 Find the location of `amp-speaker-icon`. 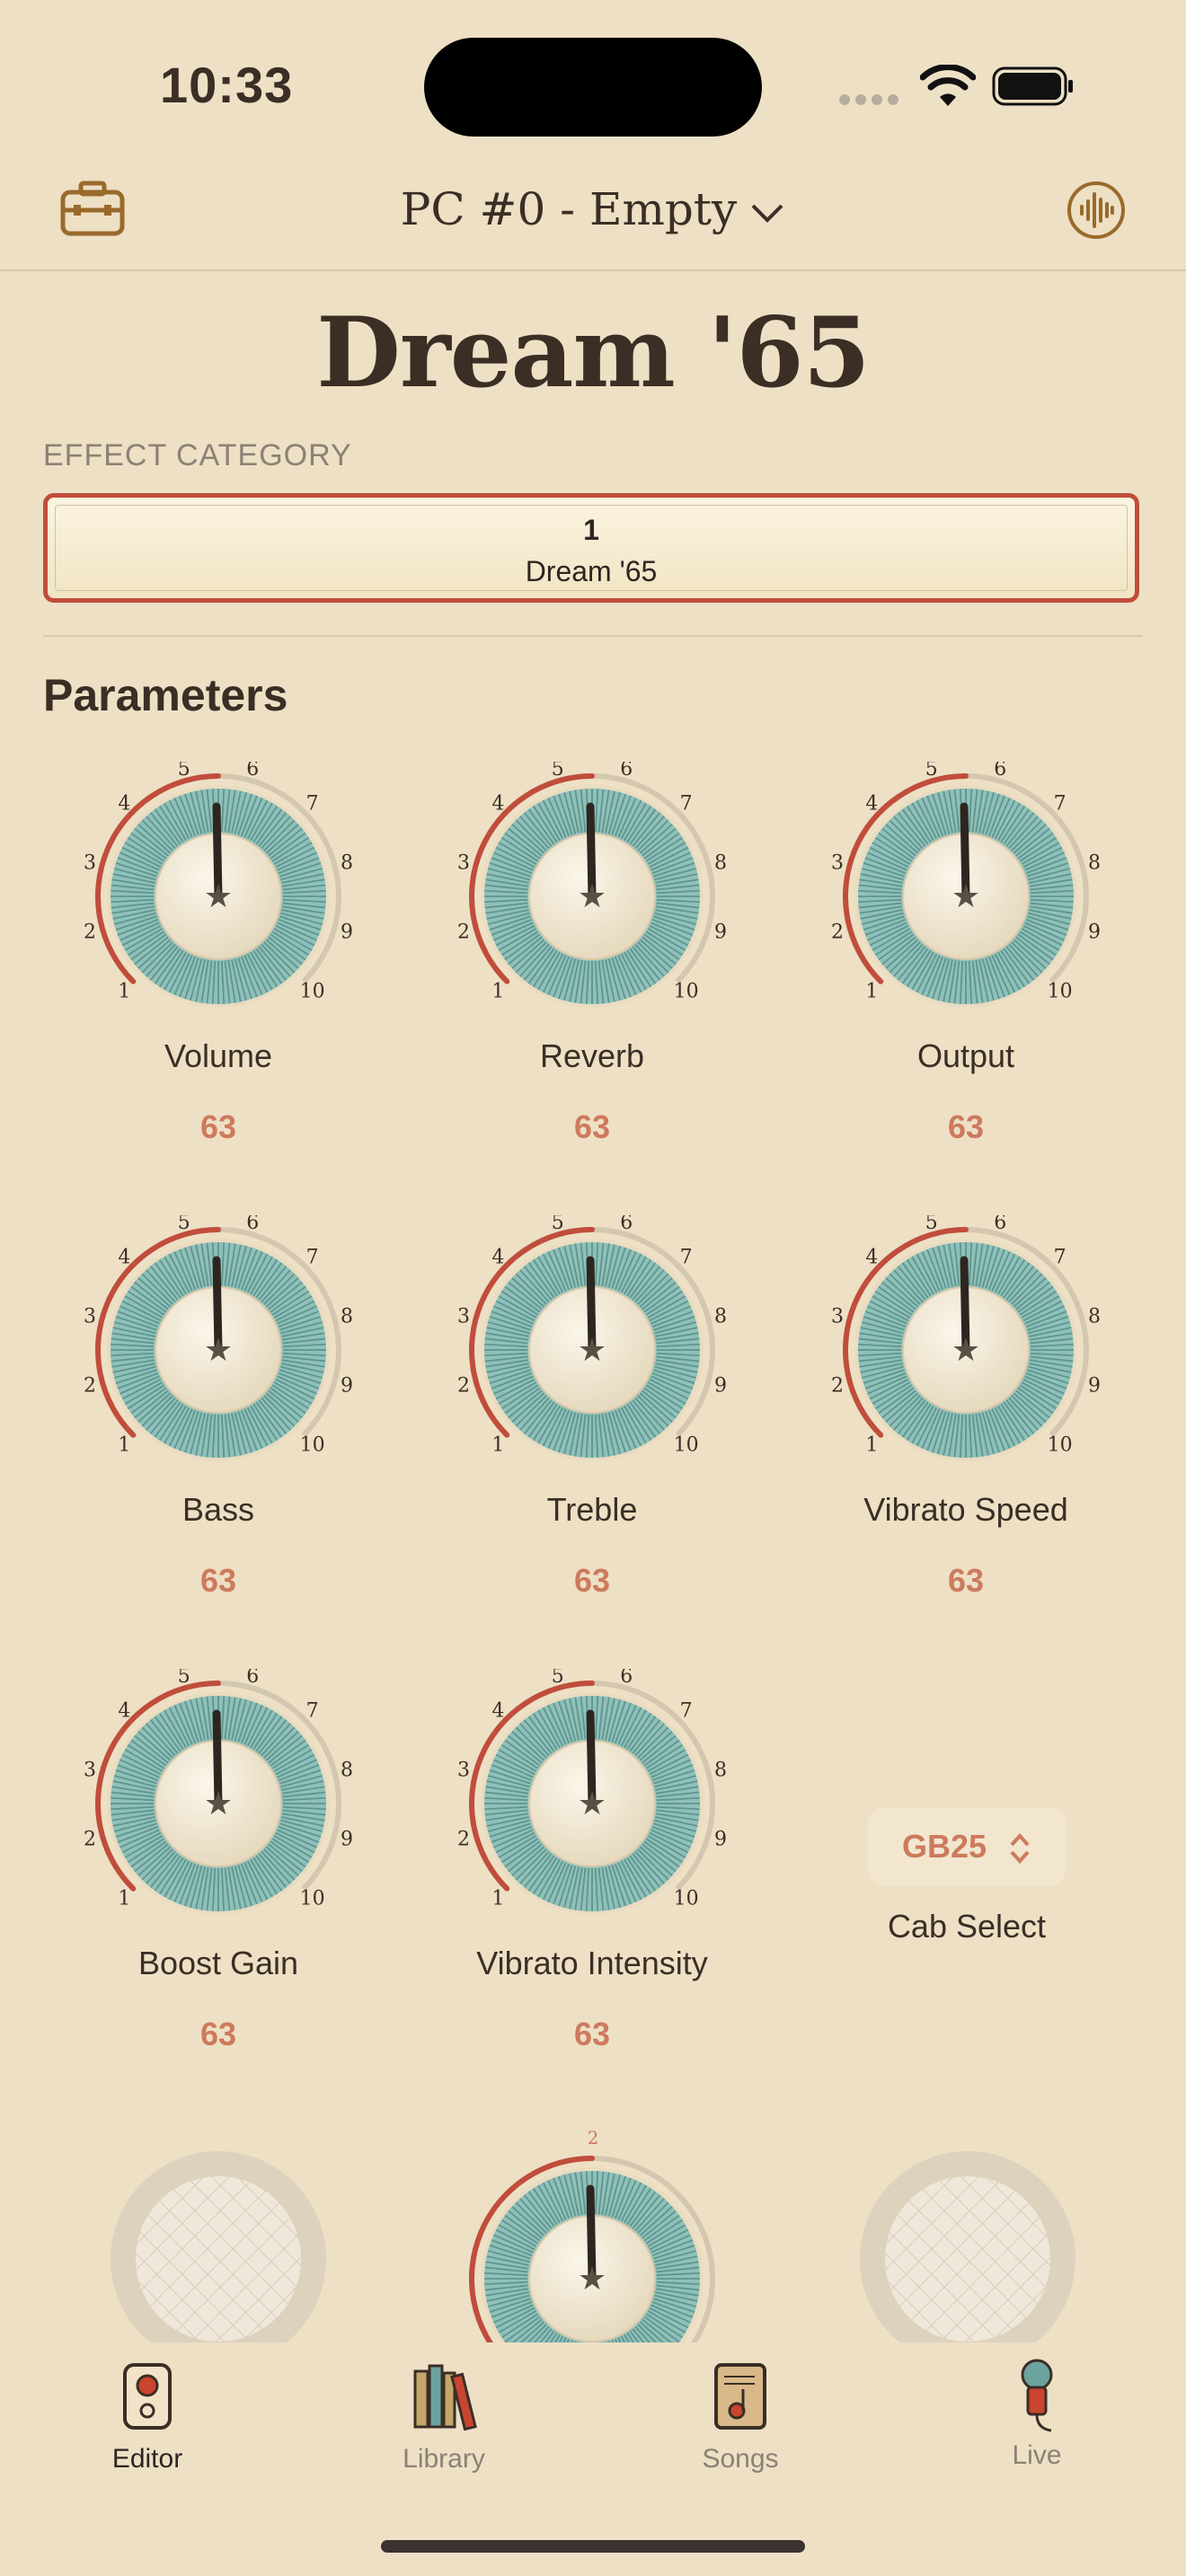

amp-speaker-icon is located at coordinates (147, 2396).